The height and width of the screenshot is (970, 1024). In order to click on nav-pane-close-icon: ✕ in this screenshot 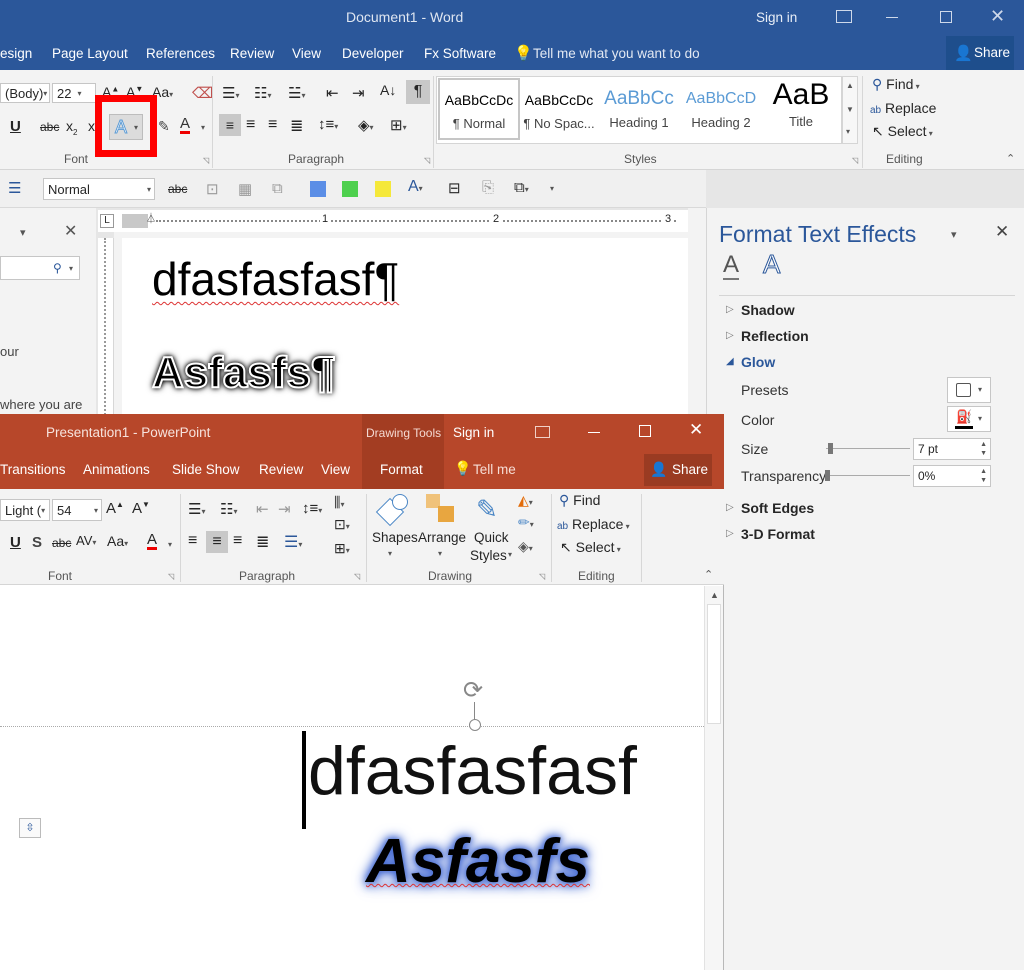, I will do `click(70, 231)`.